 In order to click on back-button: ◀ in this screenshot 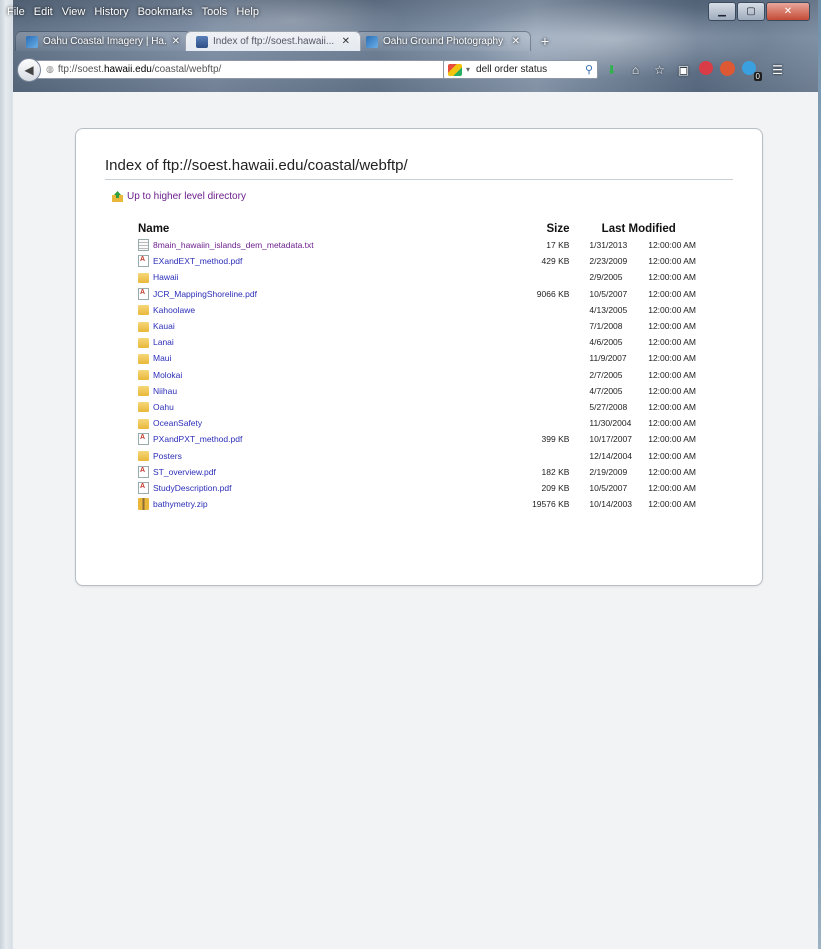, I will do `click(29, 70)`.